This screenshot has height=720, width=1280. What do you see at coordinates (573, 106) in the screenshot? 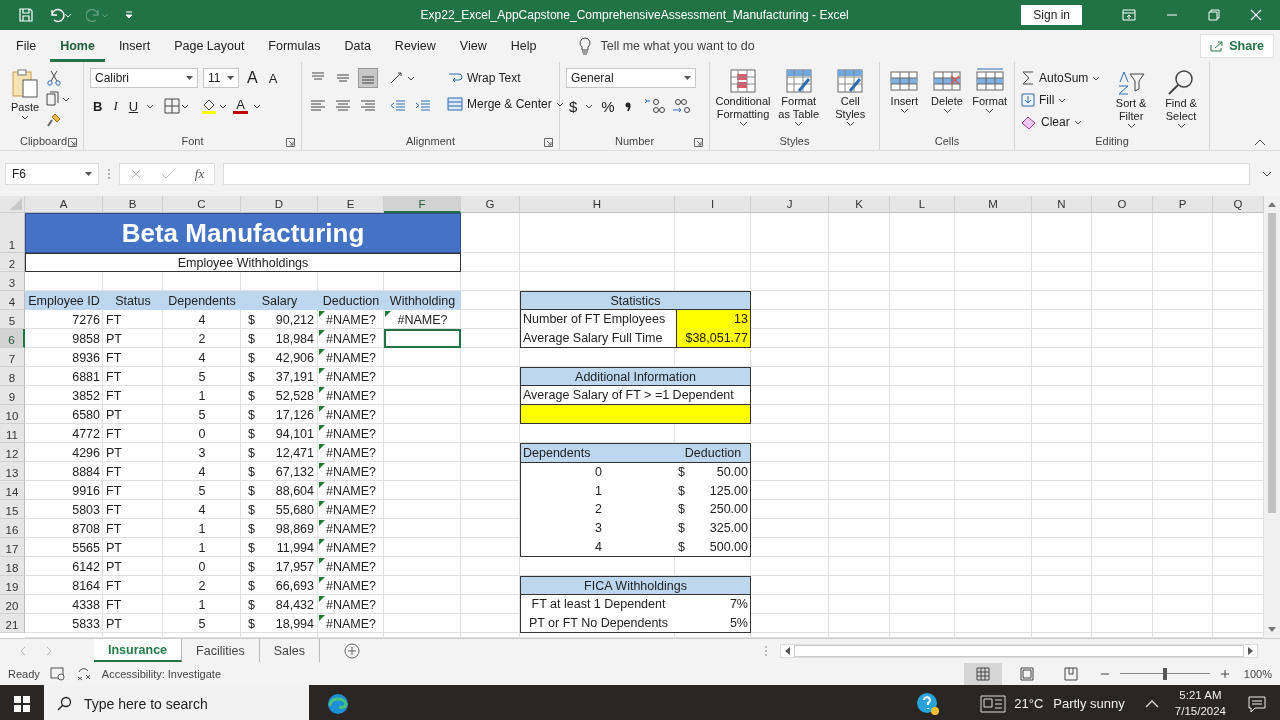
I see `currency-format-button: $` at bounding box center [573, 106].